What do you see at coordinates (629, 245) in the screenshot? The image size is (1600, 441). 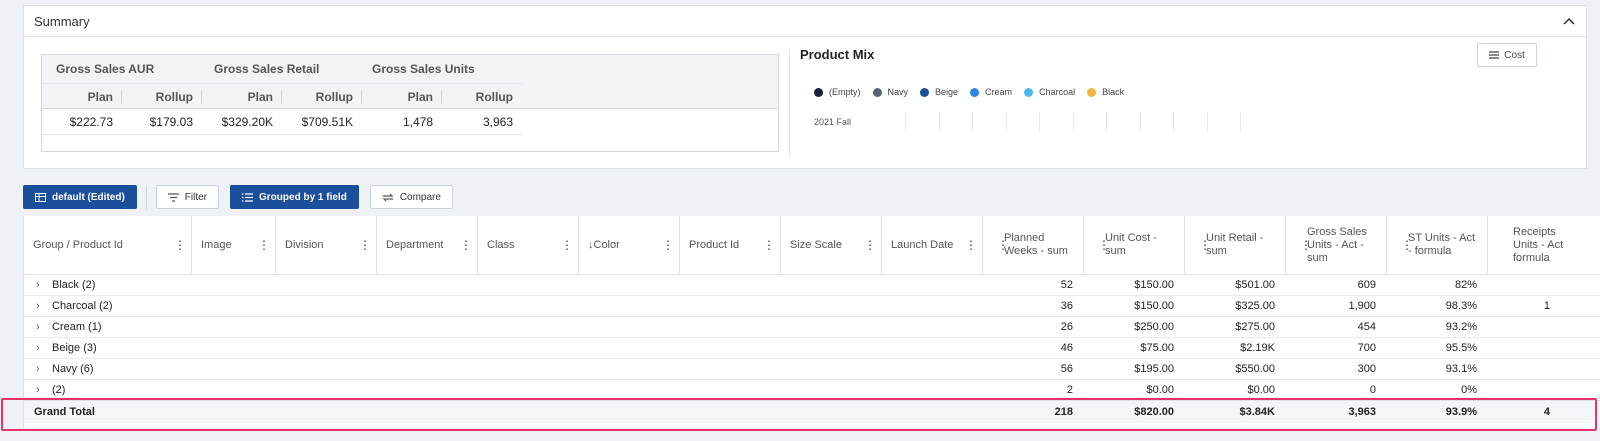 I see `column-header-color: ↓Color ⋮` at bounding box center [629, 245].